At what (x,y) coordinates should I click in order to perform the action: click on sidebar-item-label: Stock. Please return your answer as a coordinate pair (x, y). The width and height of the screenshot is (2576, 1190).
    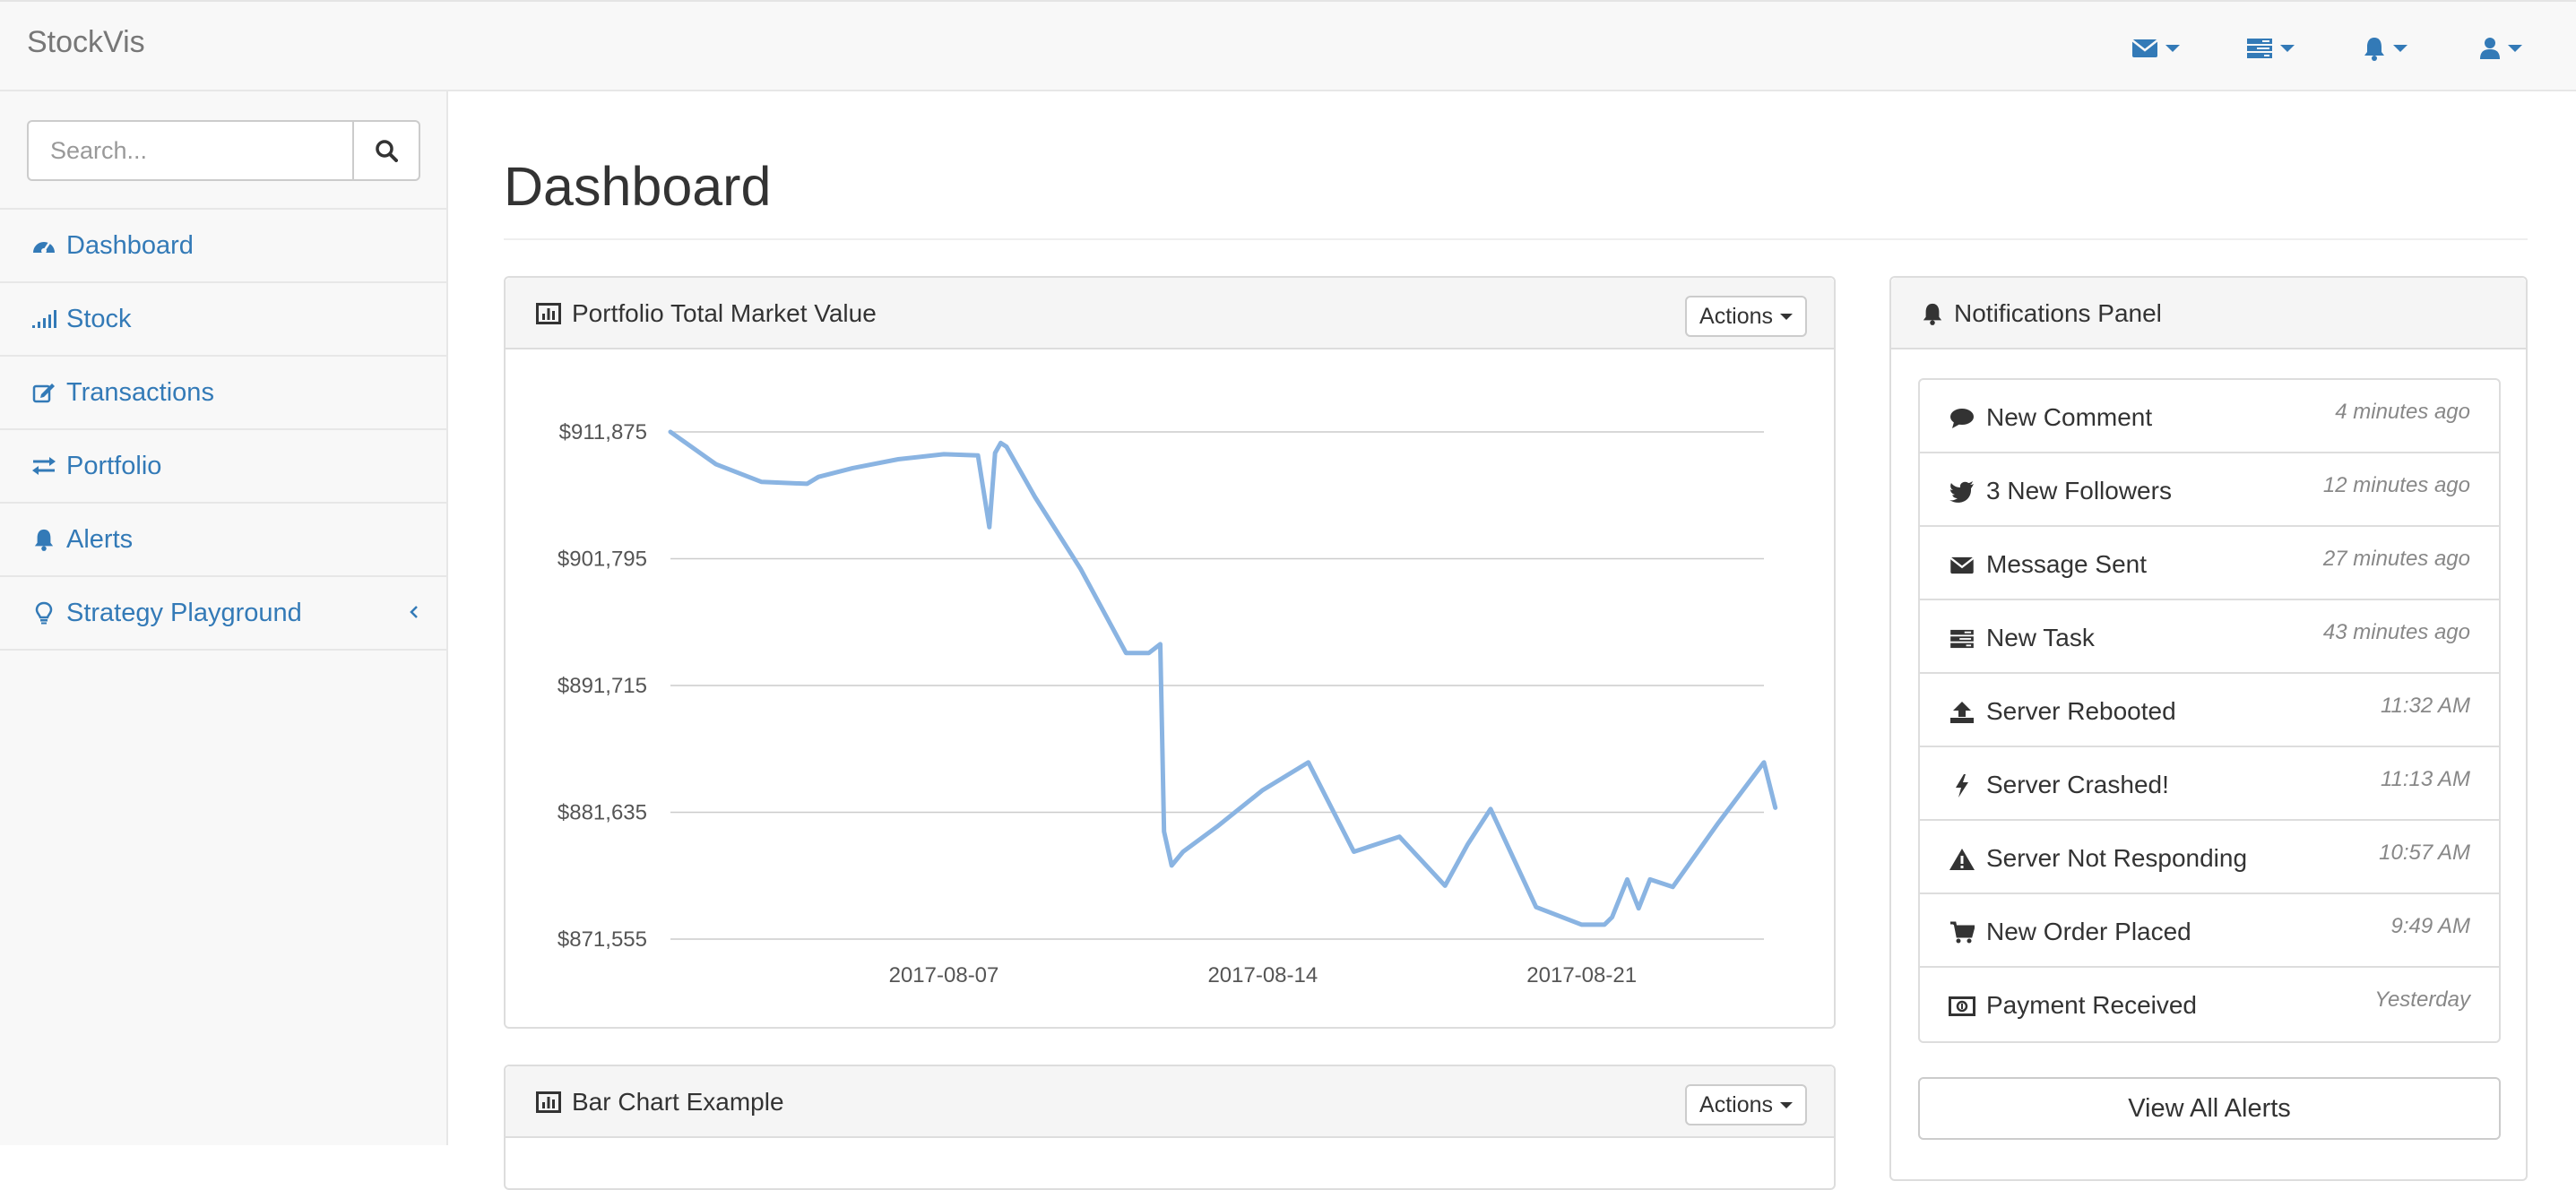
    Looking at the image, I should click on (99, 318).